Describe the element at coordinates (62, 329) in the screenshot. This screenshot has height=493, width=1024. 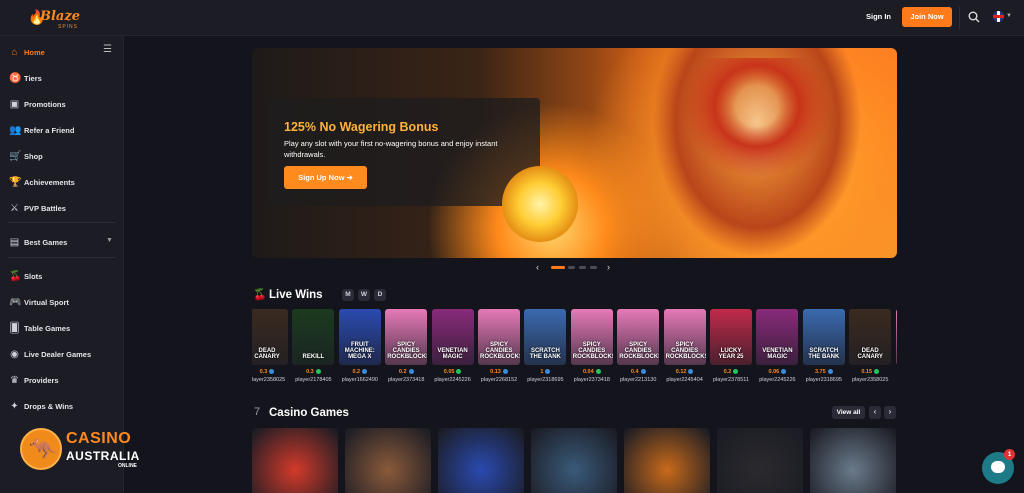
I see `sidebar-item-table-games: 🂠 Table Games` at that location.